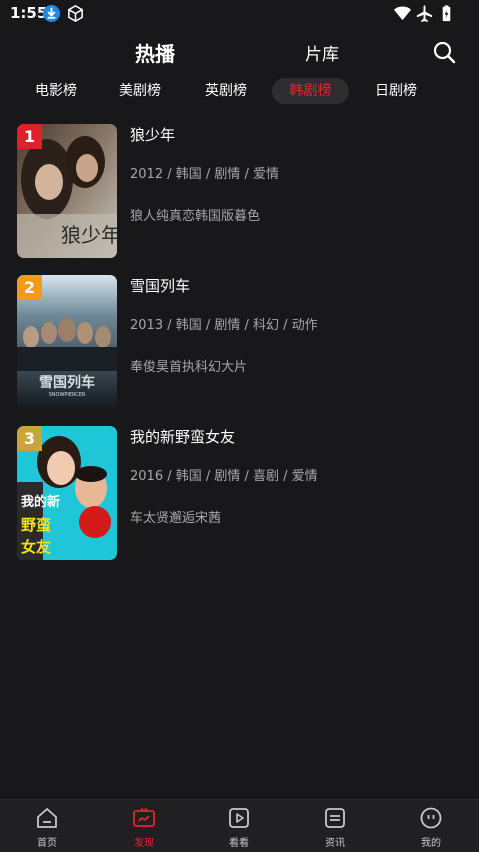 The height and width of the screenshot is (852, 479). What do you see at coordinates (424, 14) in the screenshot?
I see `airplane-icon` at bounding box center [424, 14].